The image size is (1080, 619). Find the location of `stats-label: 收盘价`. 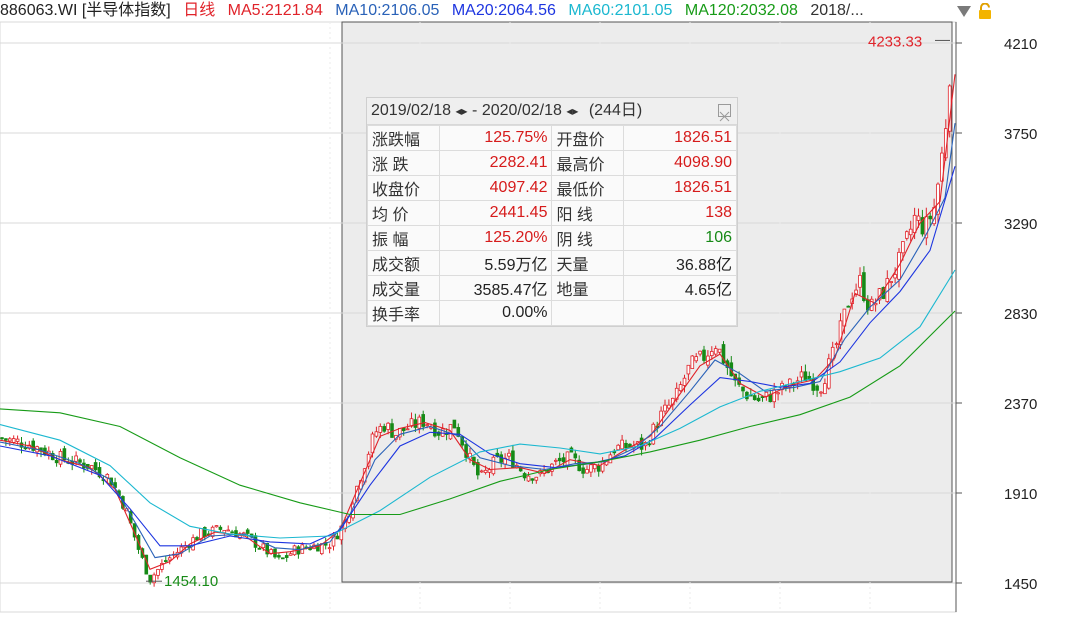

stats-label: 收盘价 is located at coordinates (403, 188).